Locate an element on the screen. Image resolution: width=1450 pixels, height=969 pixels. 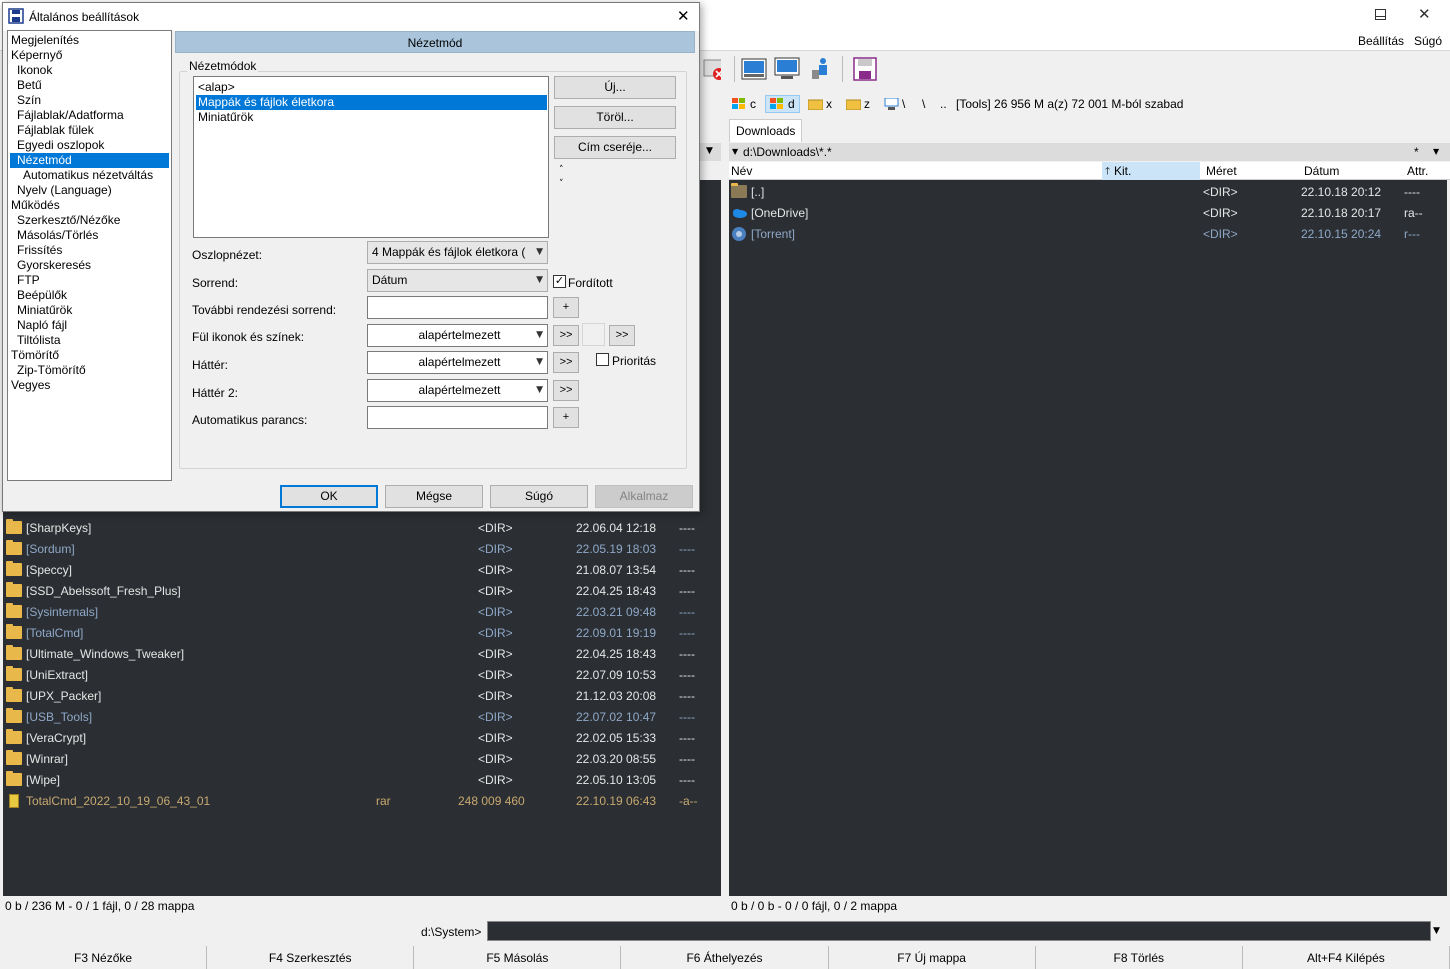
tree-item: Tiltólista is located at coordinates (34, 340).